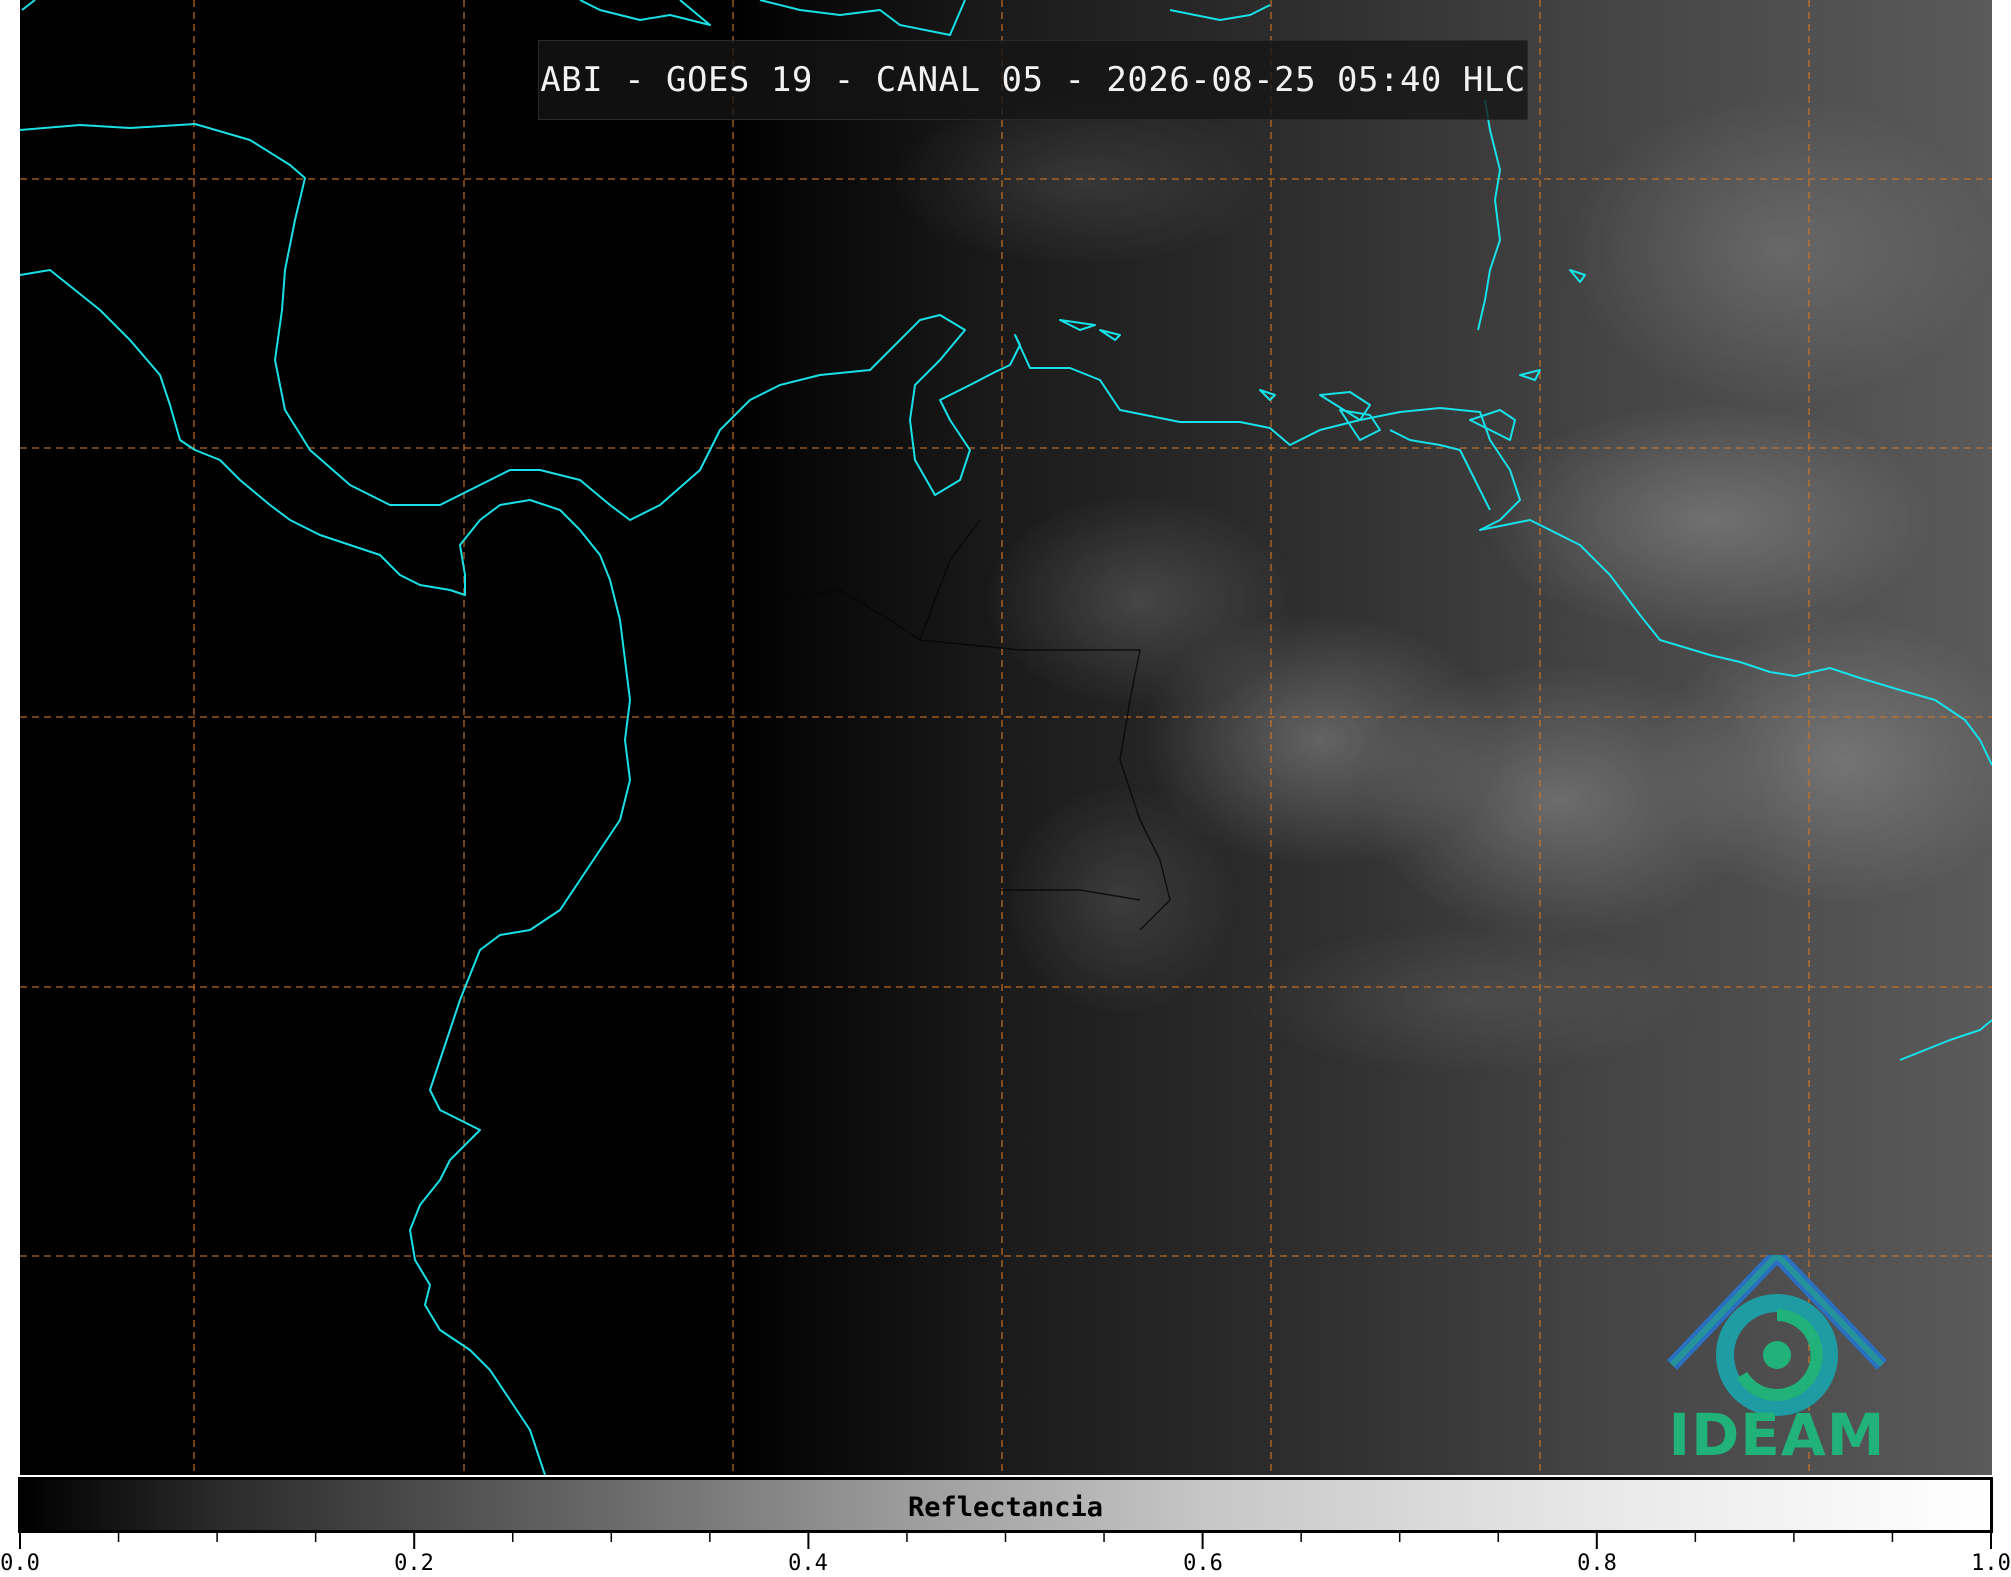 This screenshot has height=1577, width=2011. What do you see at coordinates (1203, 1563) in the screenshot?
I see `tick-label-3: 0.6` at bounding box center [1203, 1563].